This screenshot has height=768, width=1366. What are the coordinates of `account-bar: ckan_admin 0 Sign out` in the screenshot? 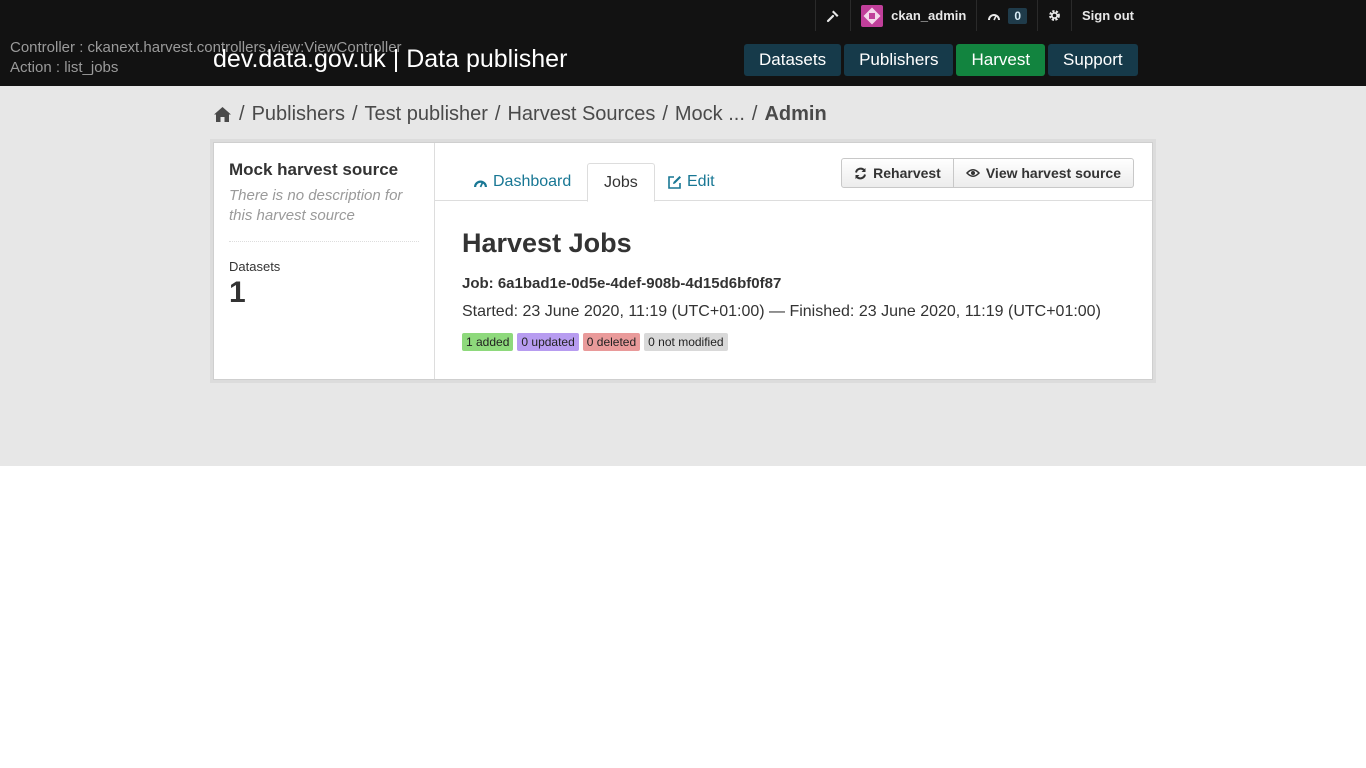 It's located at (979, 15).